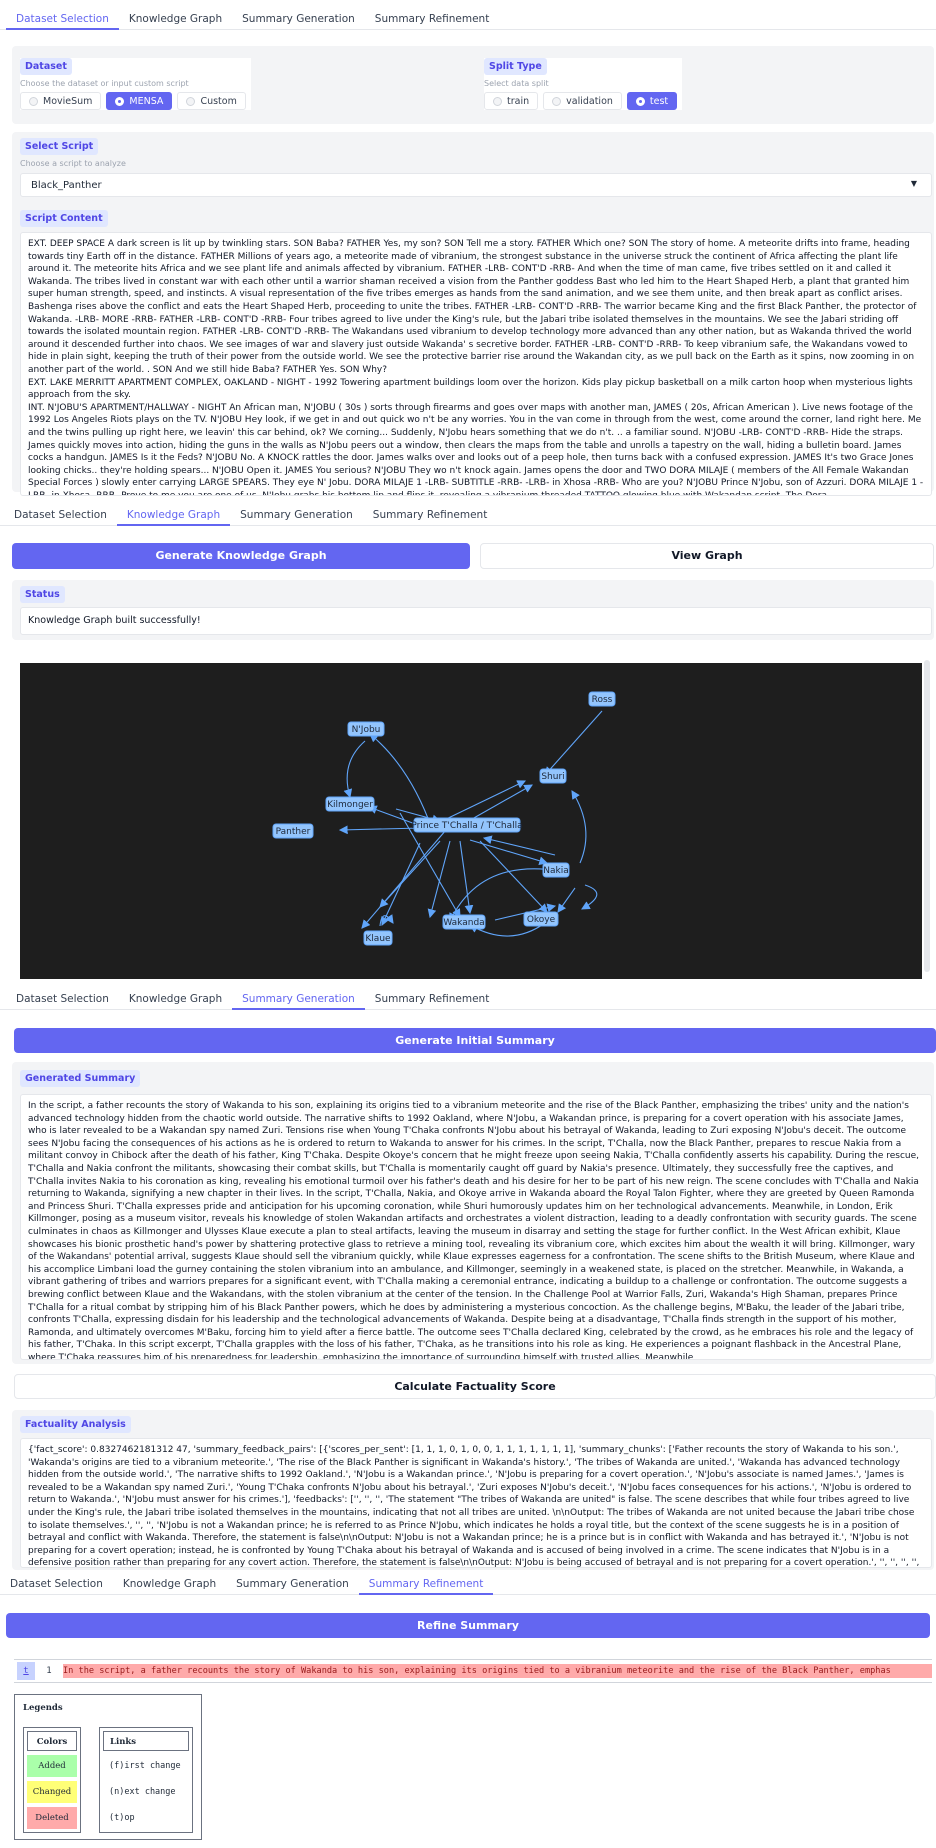 This screenshot has height=1848, width=936. I want to click on generate-summary-button: Generate Initial Summary, so click(475, 1040).